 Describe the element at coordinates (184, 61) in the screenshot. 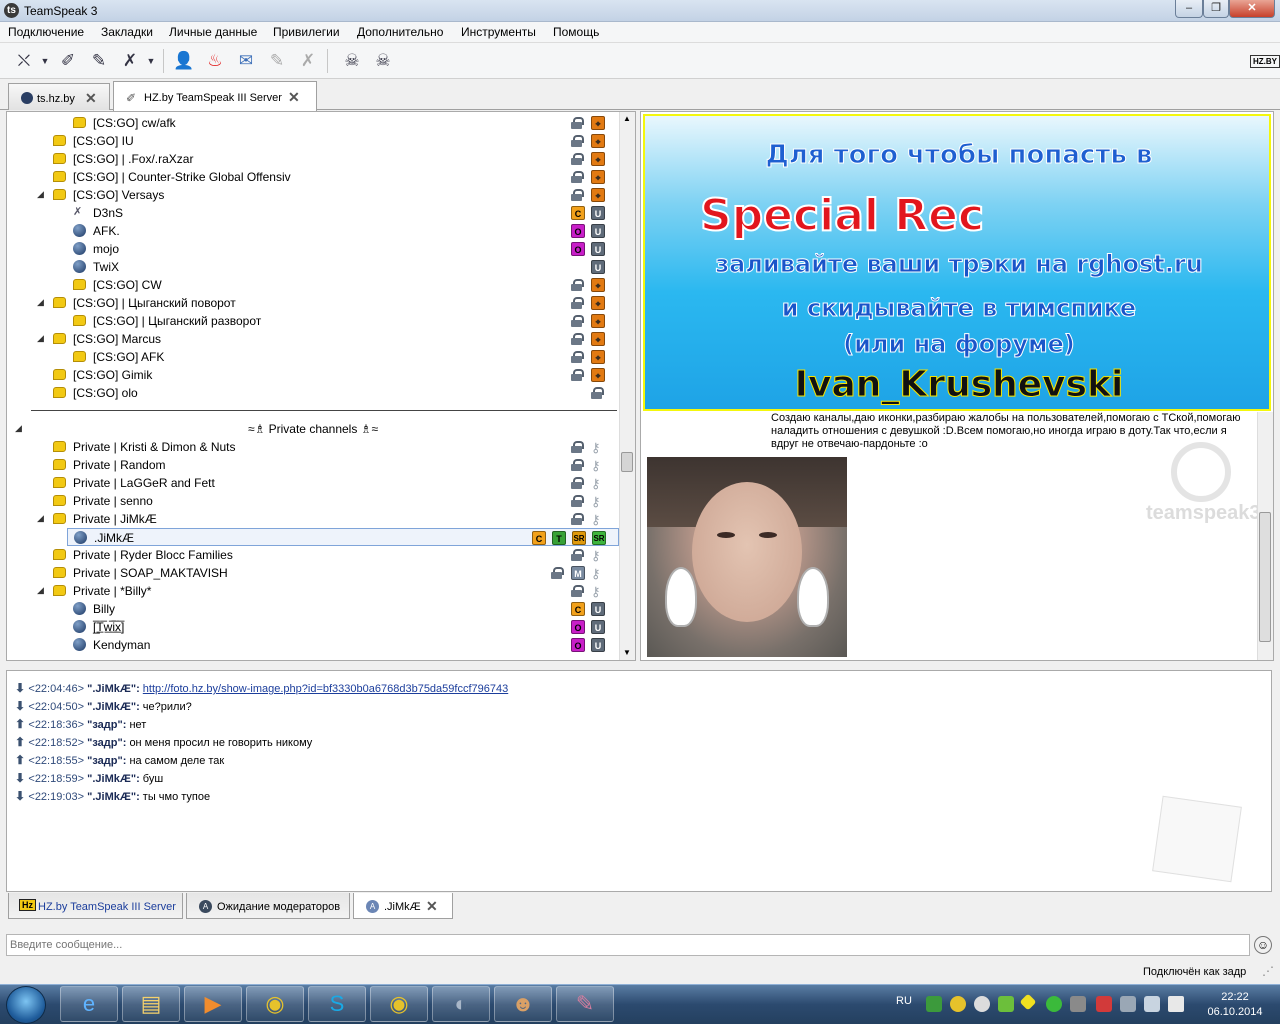

I see `contacts-icon: 👤` at that location.